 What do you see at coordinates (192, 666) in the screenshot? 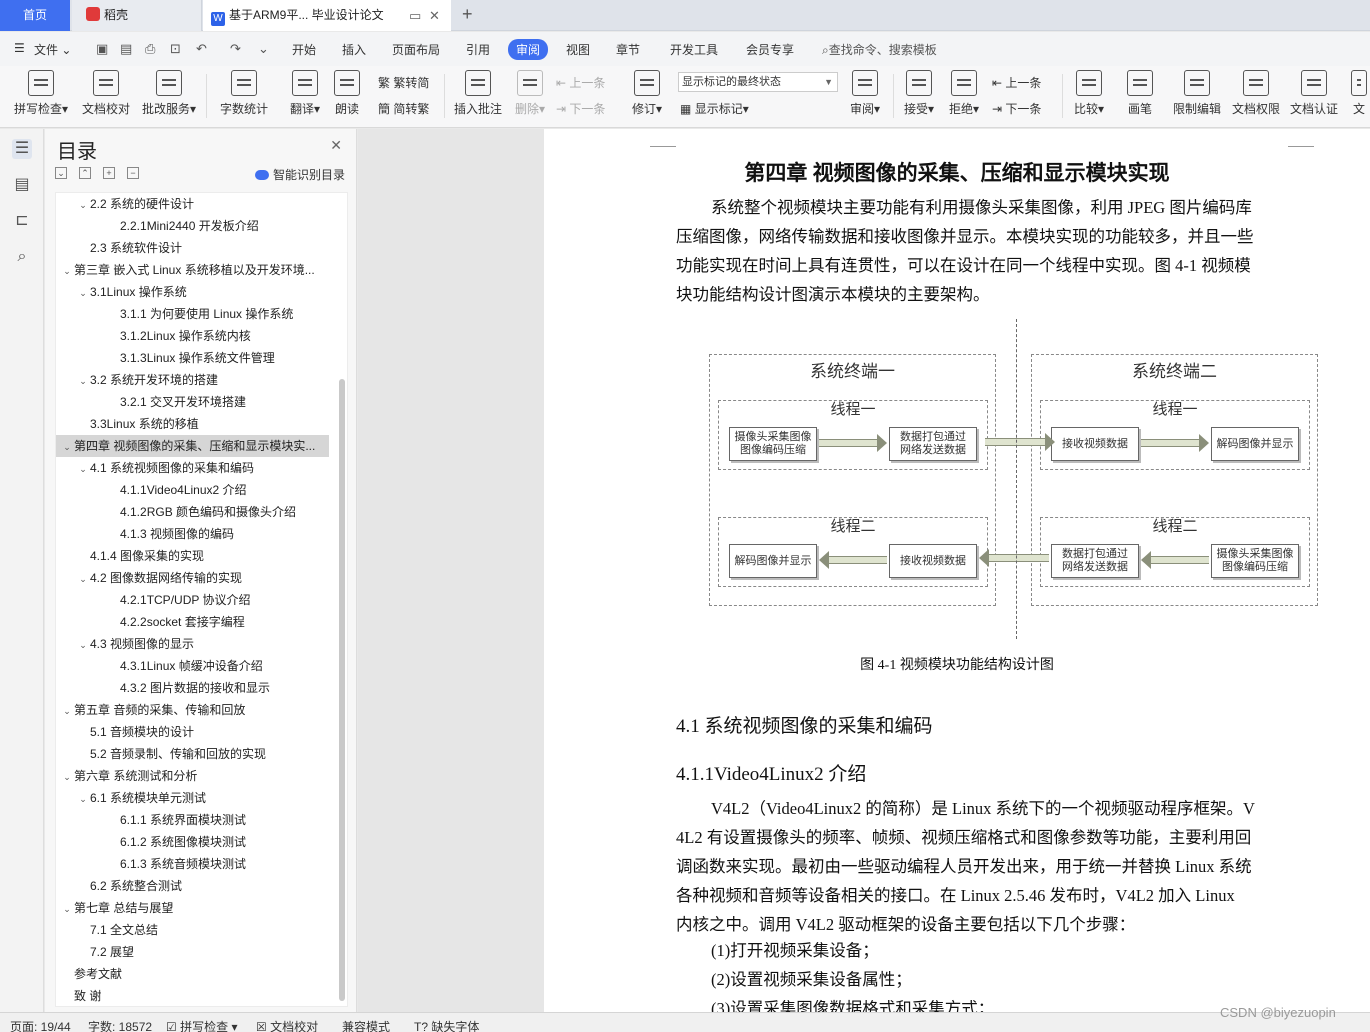
I see `toc-item: 4.3.1Linux 帧缓冲设备介绍` at bounding box center [192, 666].